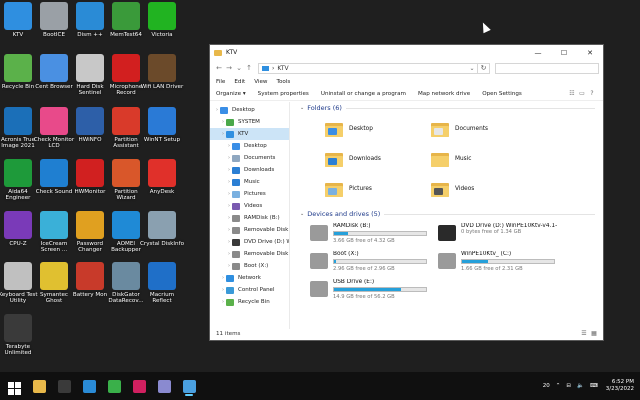 This screenshot has width=640, height=400. I want to click on menu-edit: Edit, so click(239, 82).